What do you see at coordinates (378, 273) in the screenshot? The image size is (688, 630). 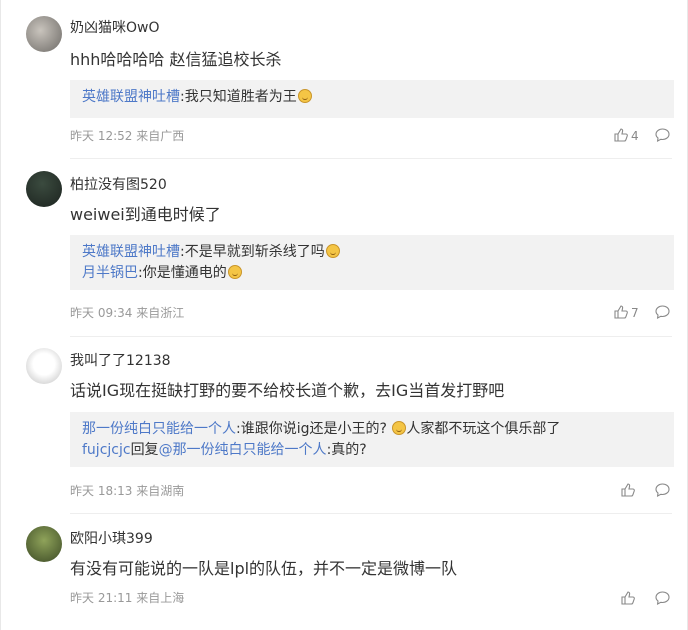 I see `reply-line: 月半锅巴:你是懂通电的` at bounding box center [378, 273].